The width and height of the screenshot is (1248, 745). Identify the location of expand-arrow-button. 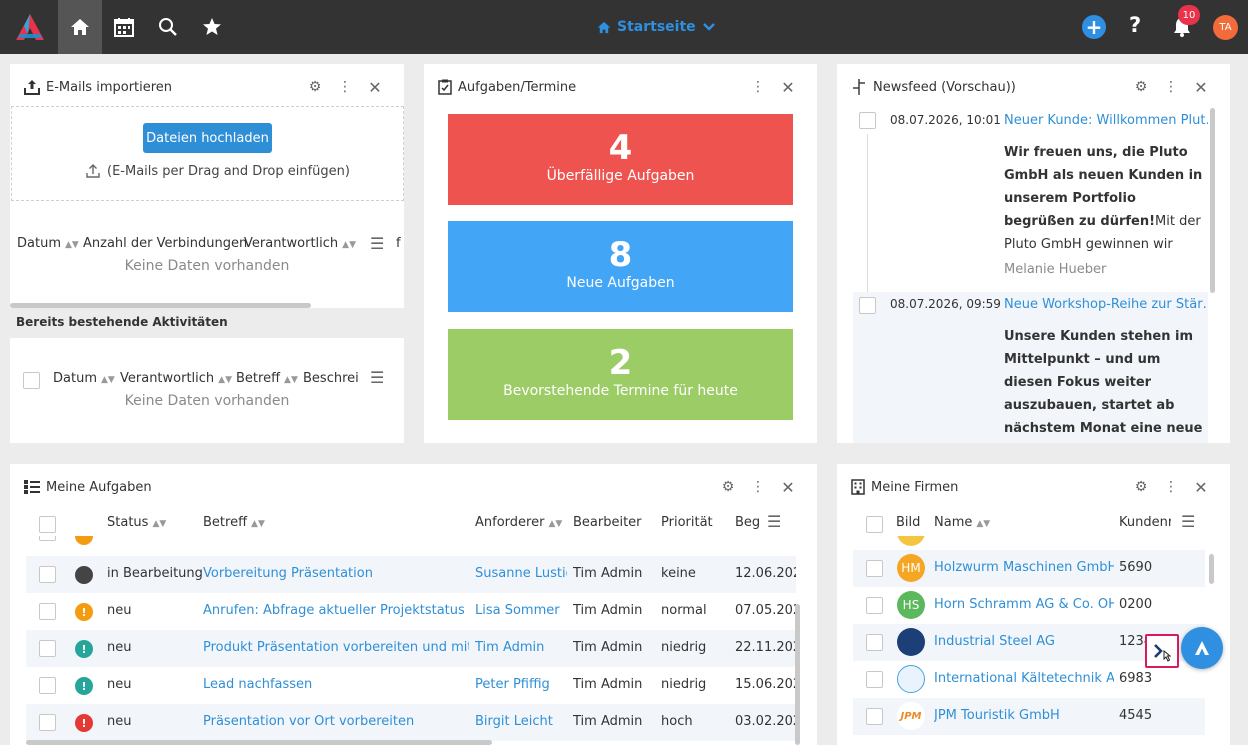
(1162, 651).